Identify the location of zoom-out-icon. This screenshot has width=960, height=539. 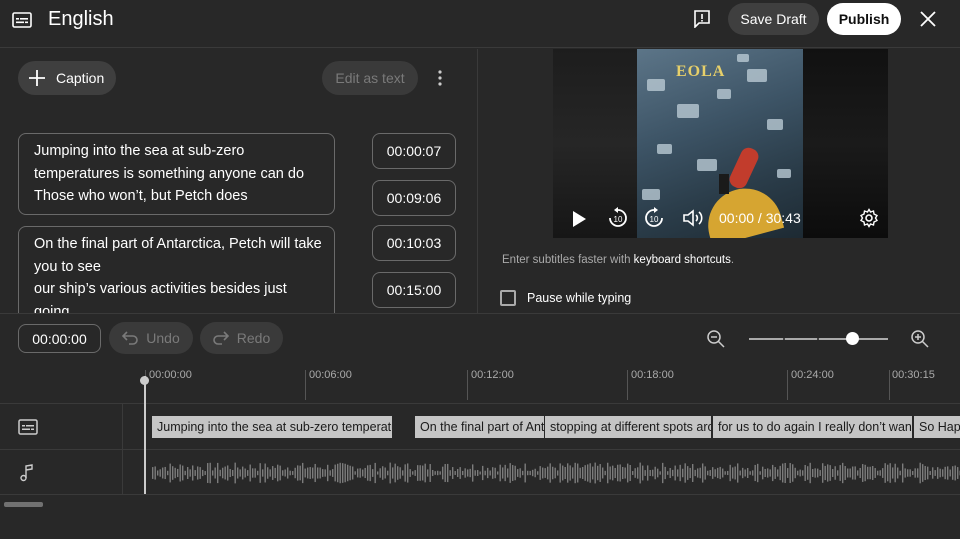
(716, 339).